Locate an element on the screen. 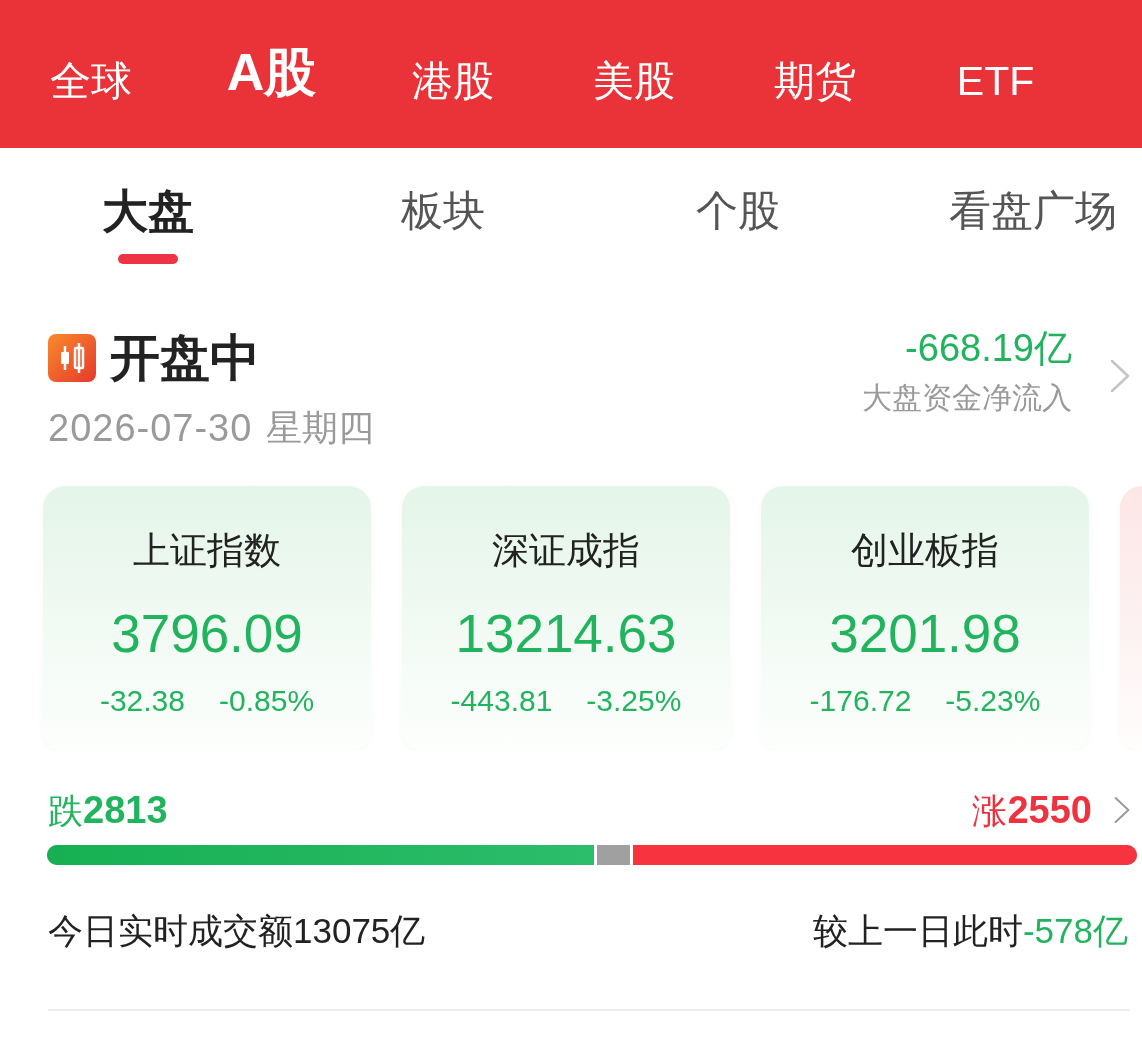 The width and height of the screenshot is (1142, 1058). session-status: 开盘中 is located at coordinates (185, 358).